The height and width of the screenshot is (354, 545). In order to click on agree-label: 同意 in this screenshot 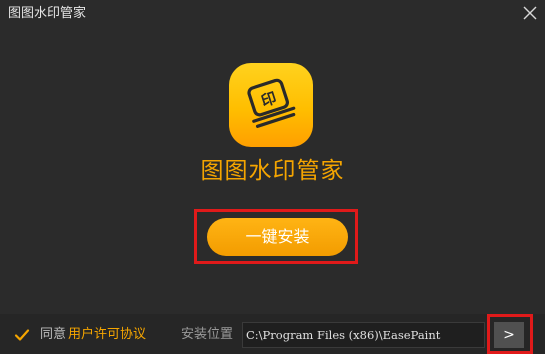, I will do `click(53, 334)`.